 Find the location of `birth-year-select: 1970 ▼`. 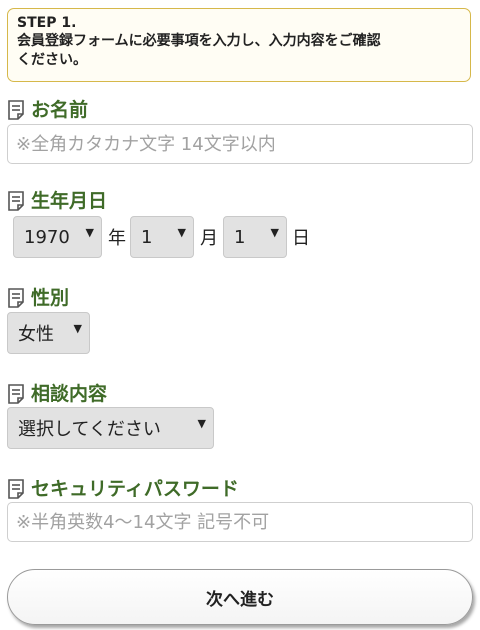

birth-year-select: 1970 ▼ is located at coordinates (57, 237).